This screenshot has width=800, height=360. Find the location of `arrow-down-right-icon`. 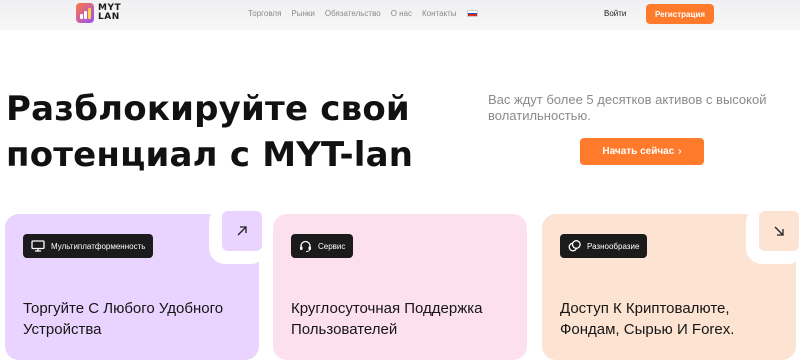

arrow-down-right-icon is located at coordinates (779, 231).